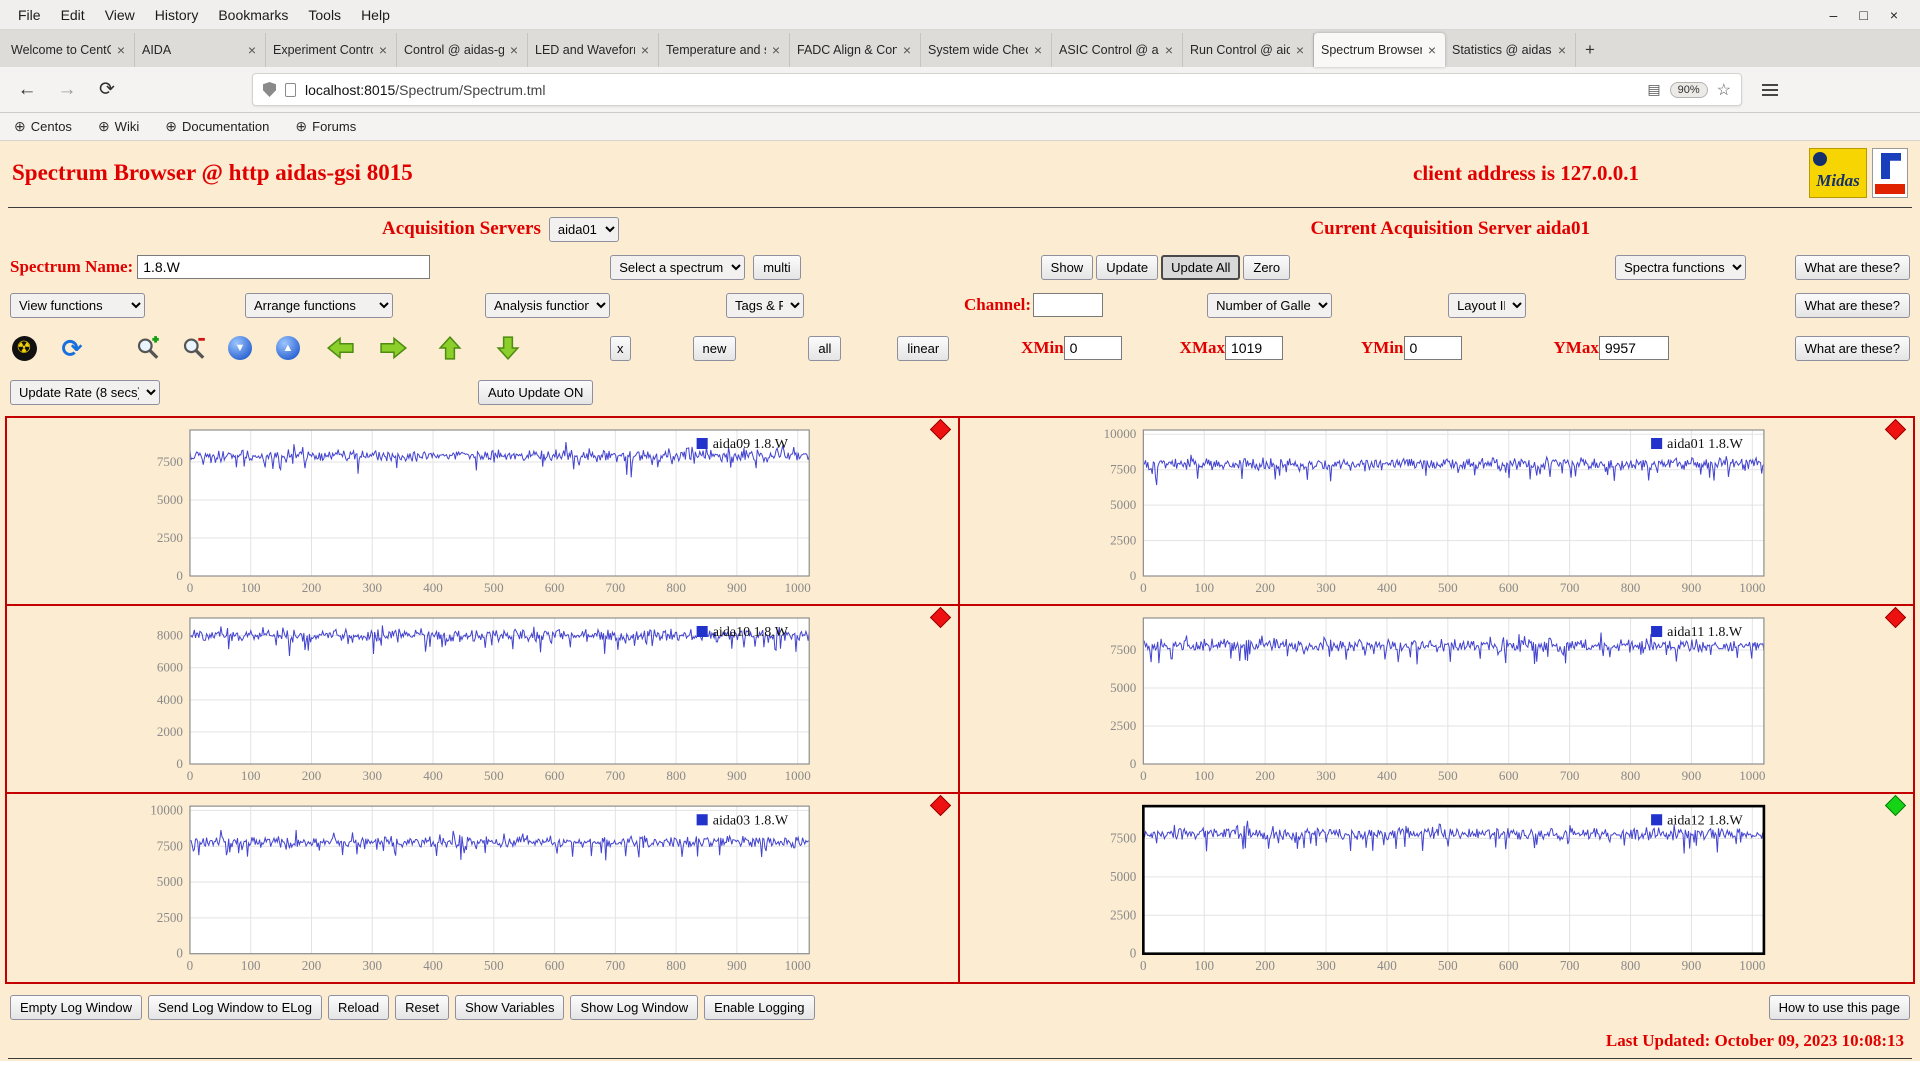  What do you see at coordinates (1894, 15) in the screenshot?
I see `close-window-button: ×` at bounding box center [1894, 15].